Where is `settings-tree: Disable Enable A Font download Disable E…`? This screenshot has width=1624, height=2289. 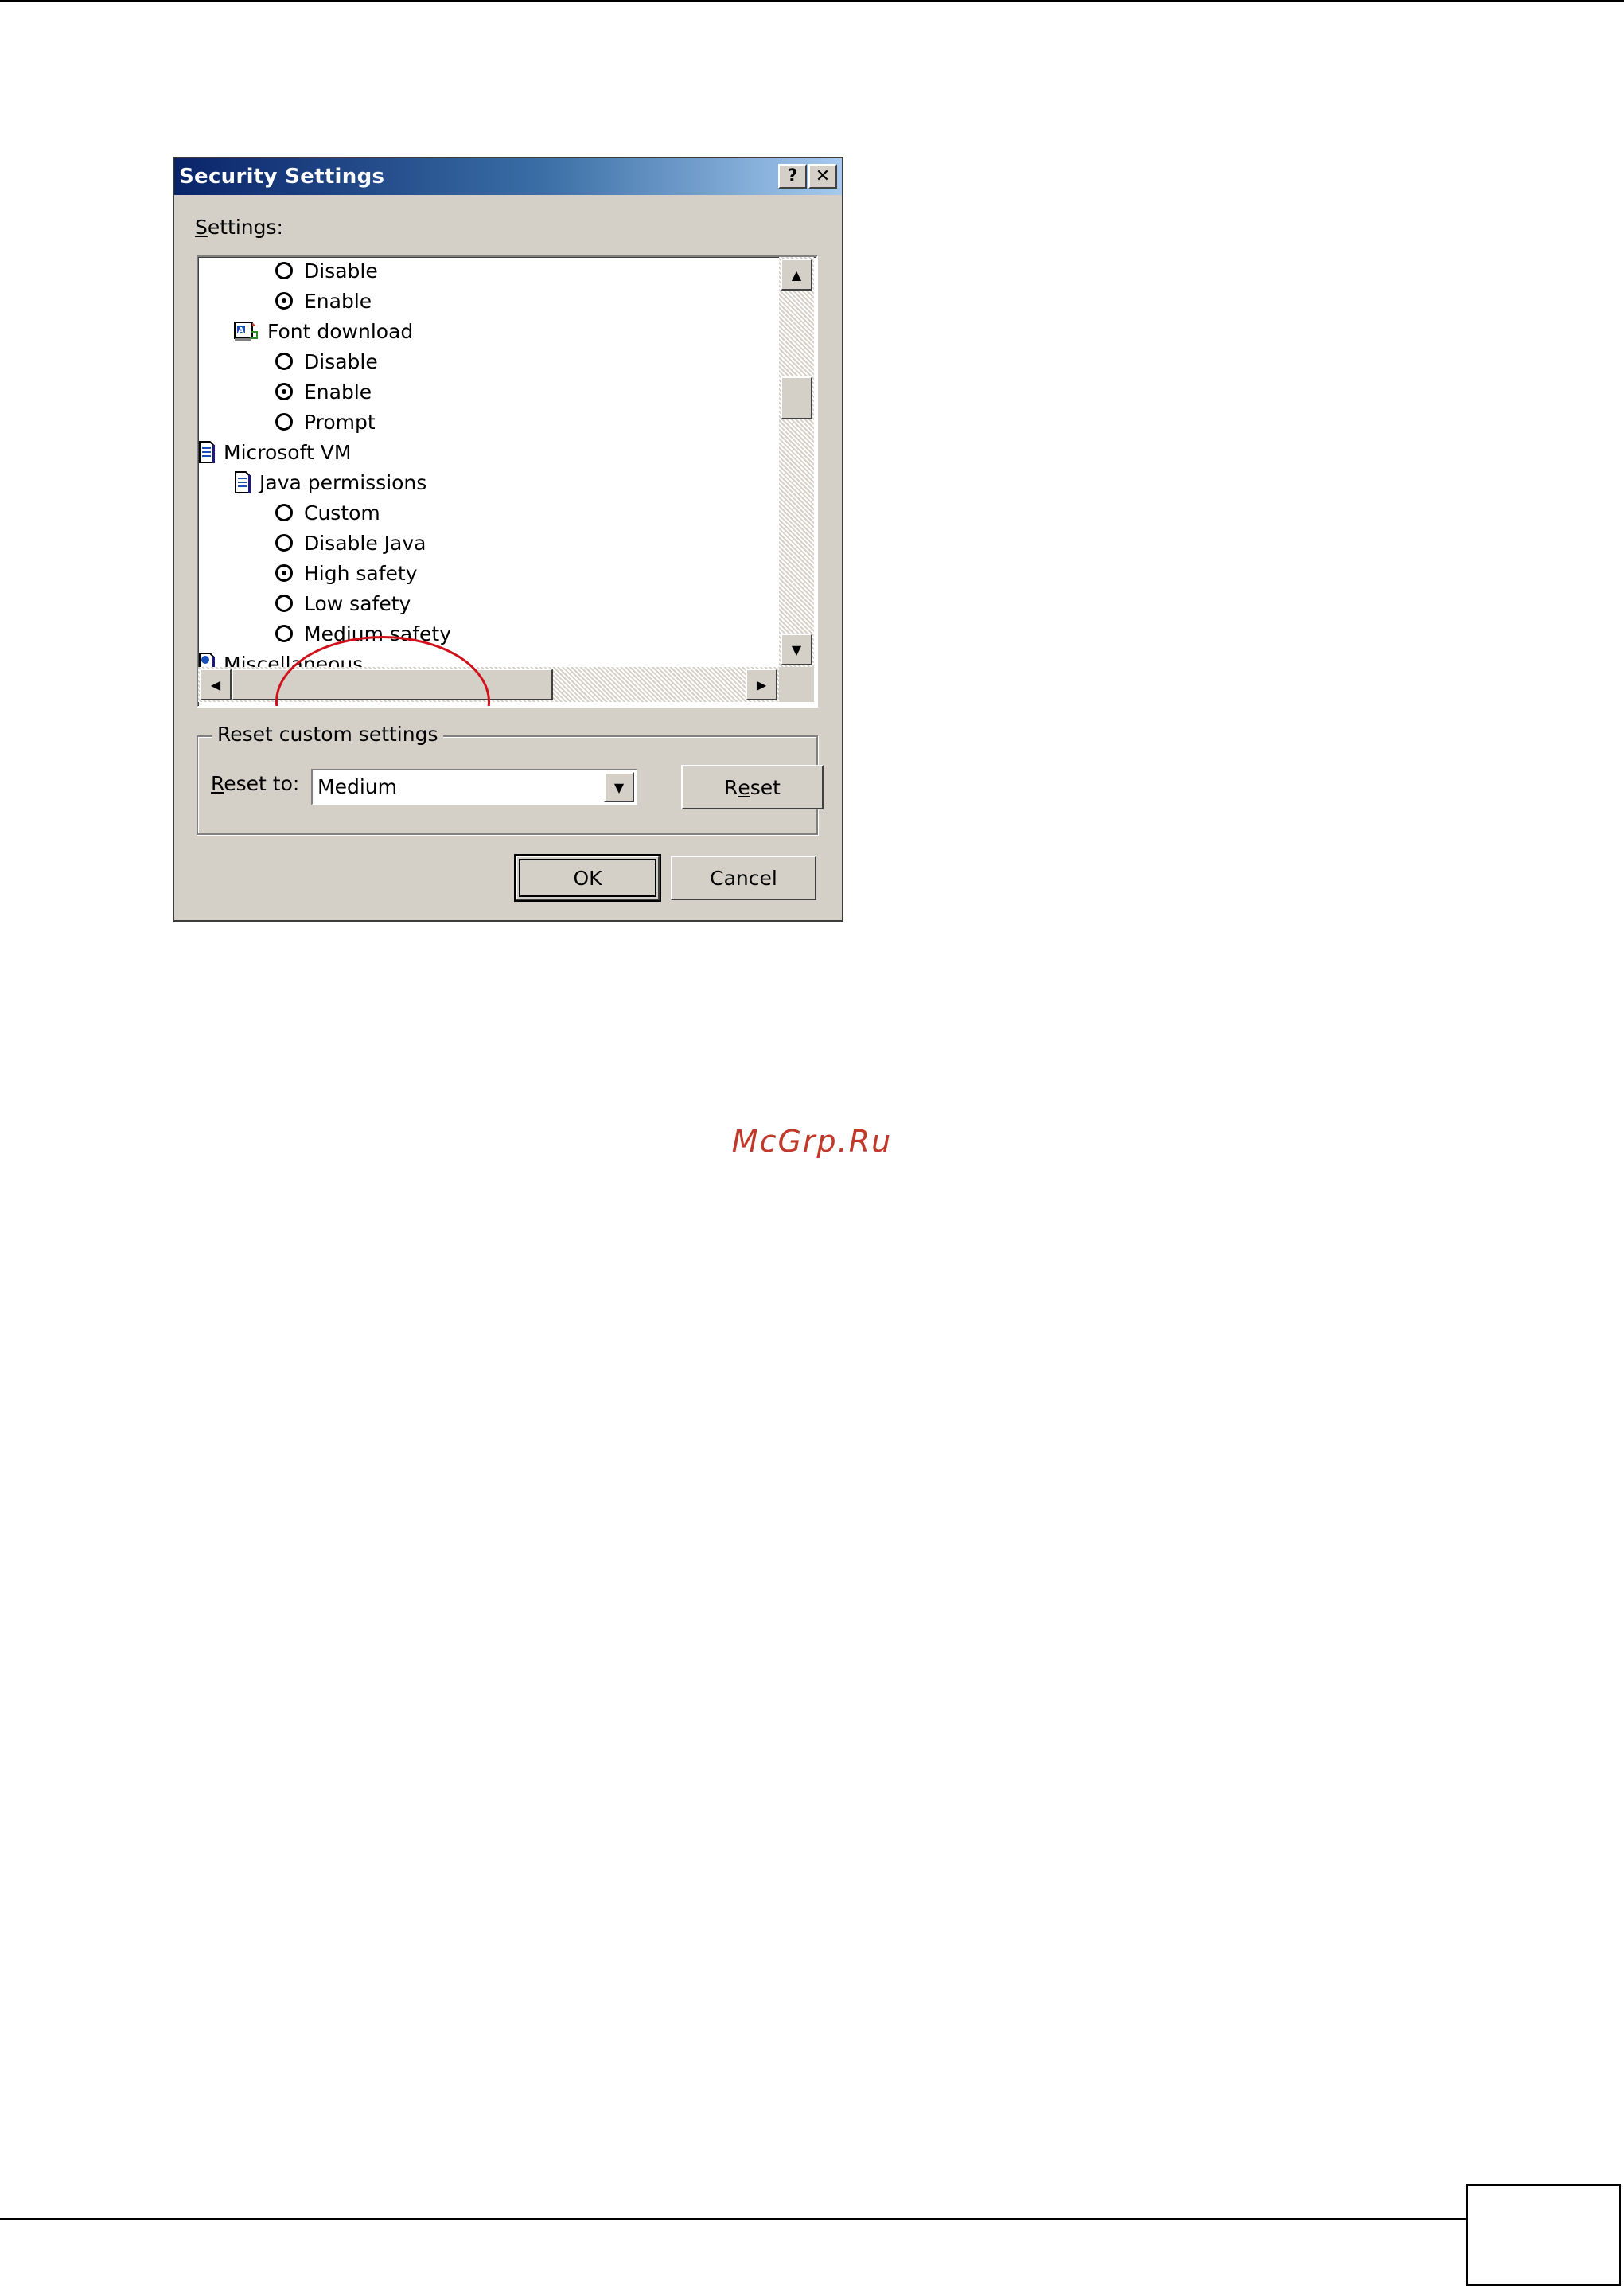
settings-tree: Disable Enable A Font download Disable E… is located at coordinates (507, 481).